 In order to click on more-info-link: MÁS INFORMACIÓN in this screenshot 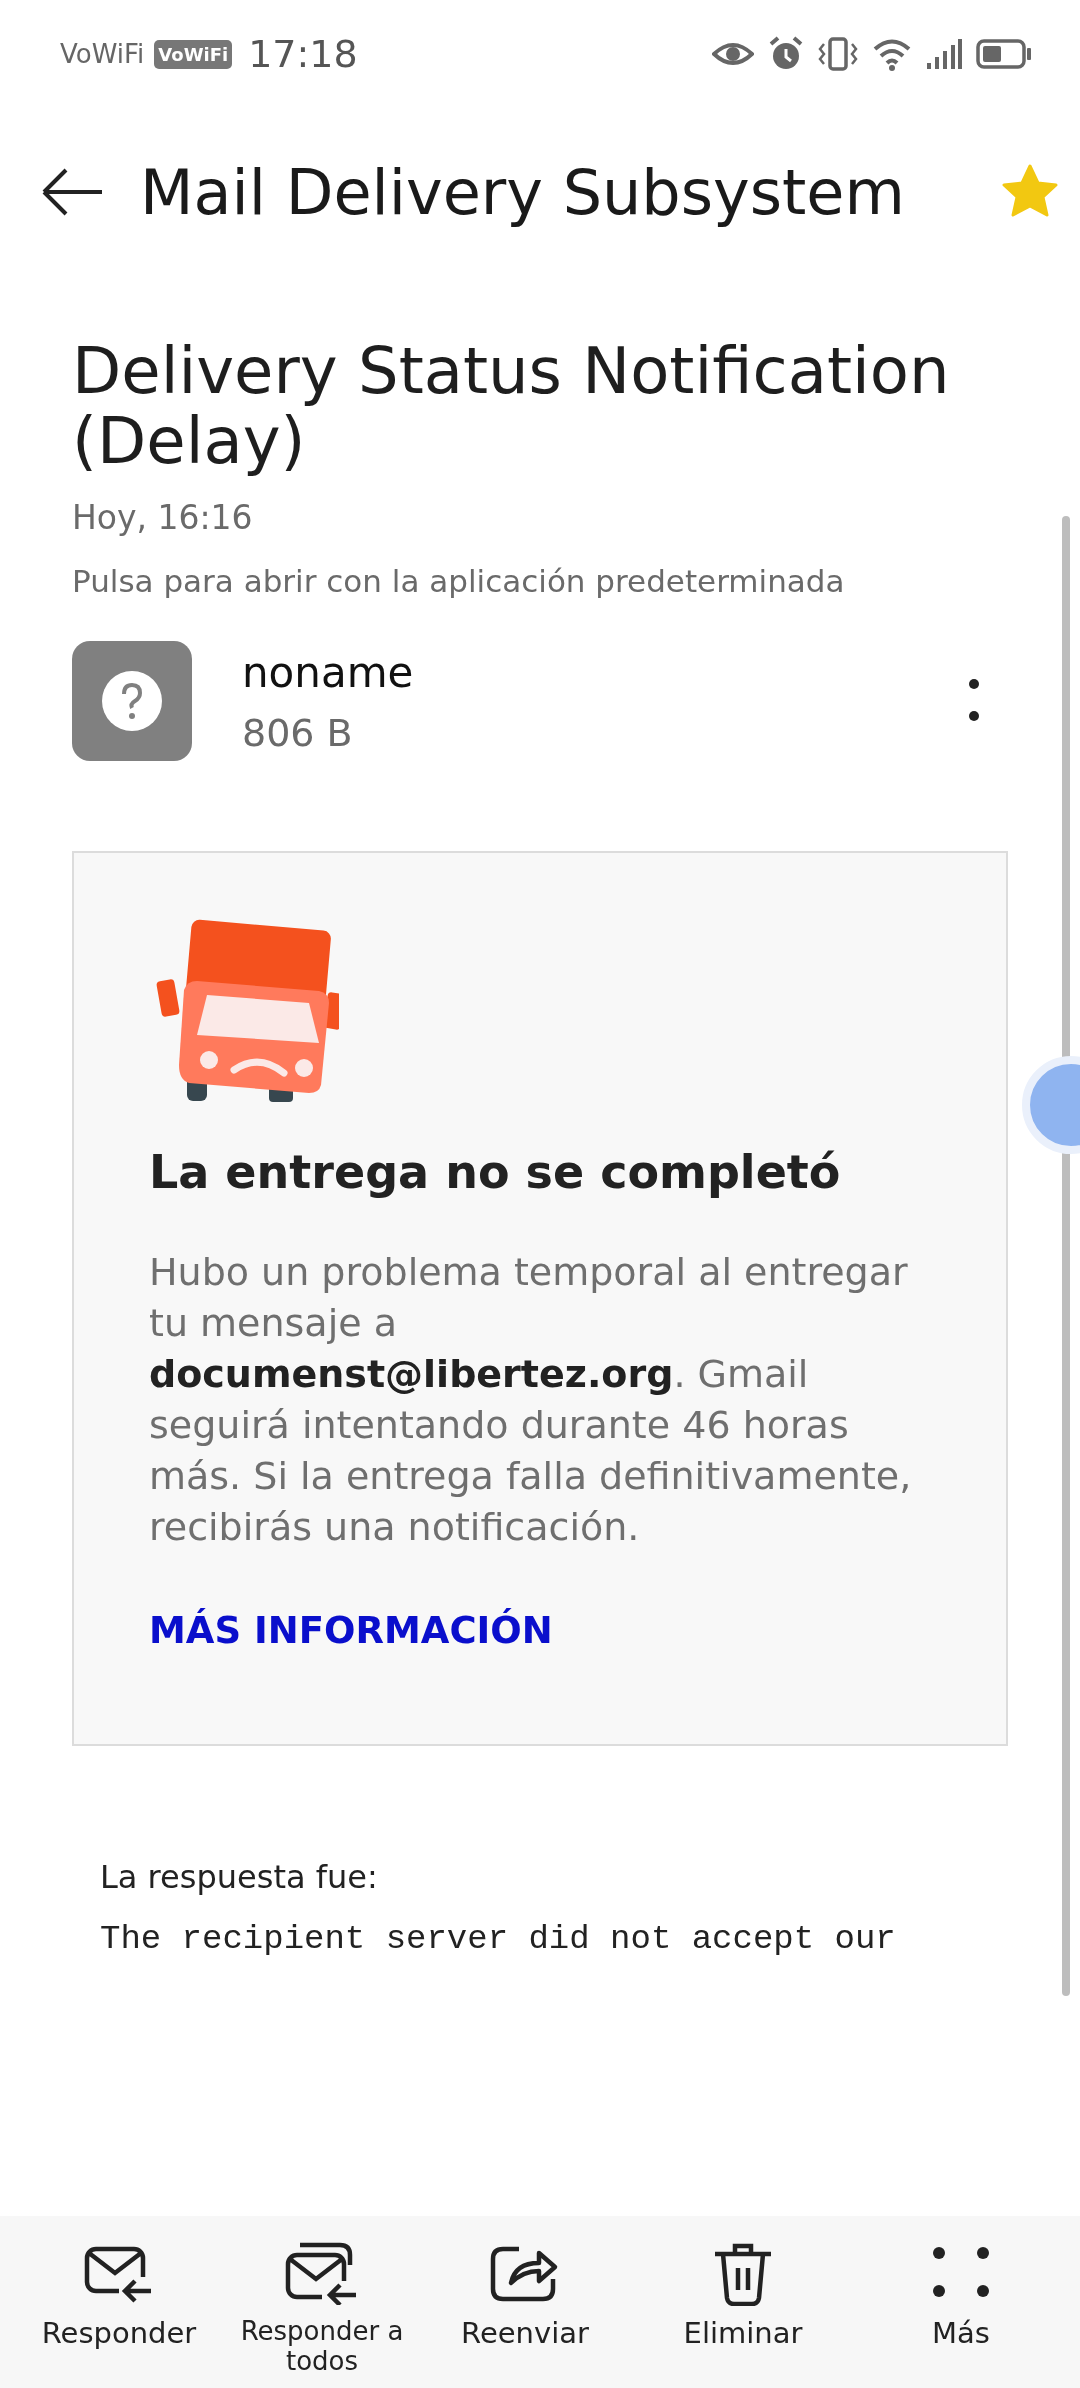, I will do `click(351, 1630)`.